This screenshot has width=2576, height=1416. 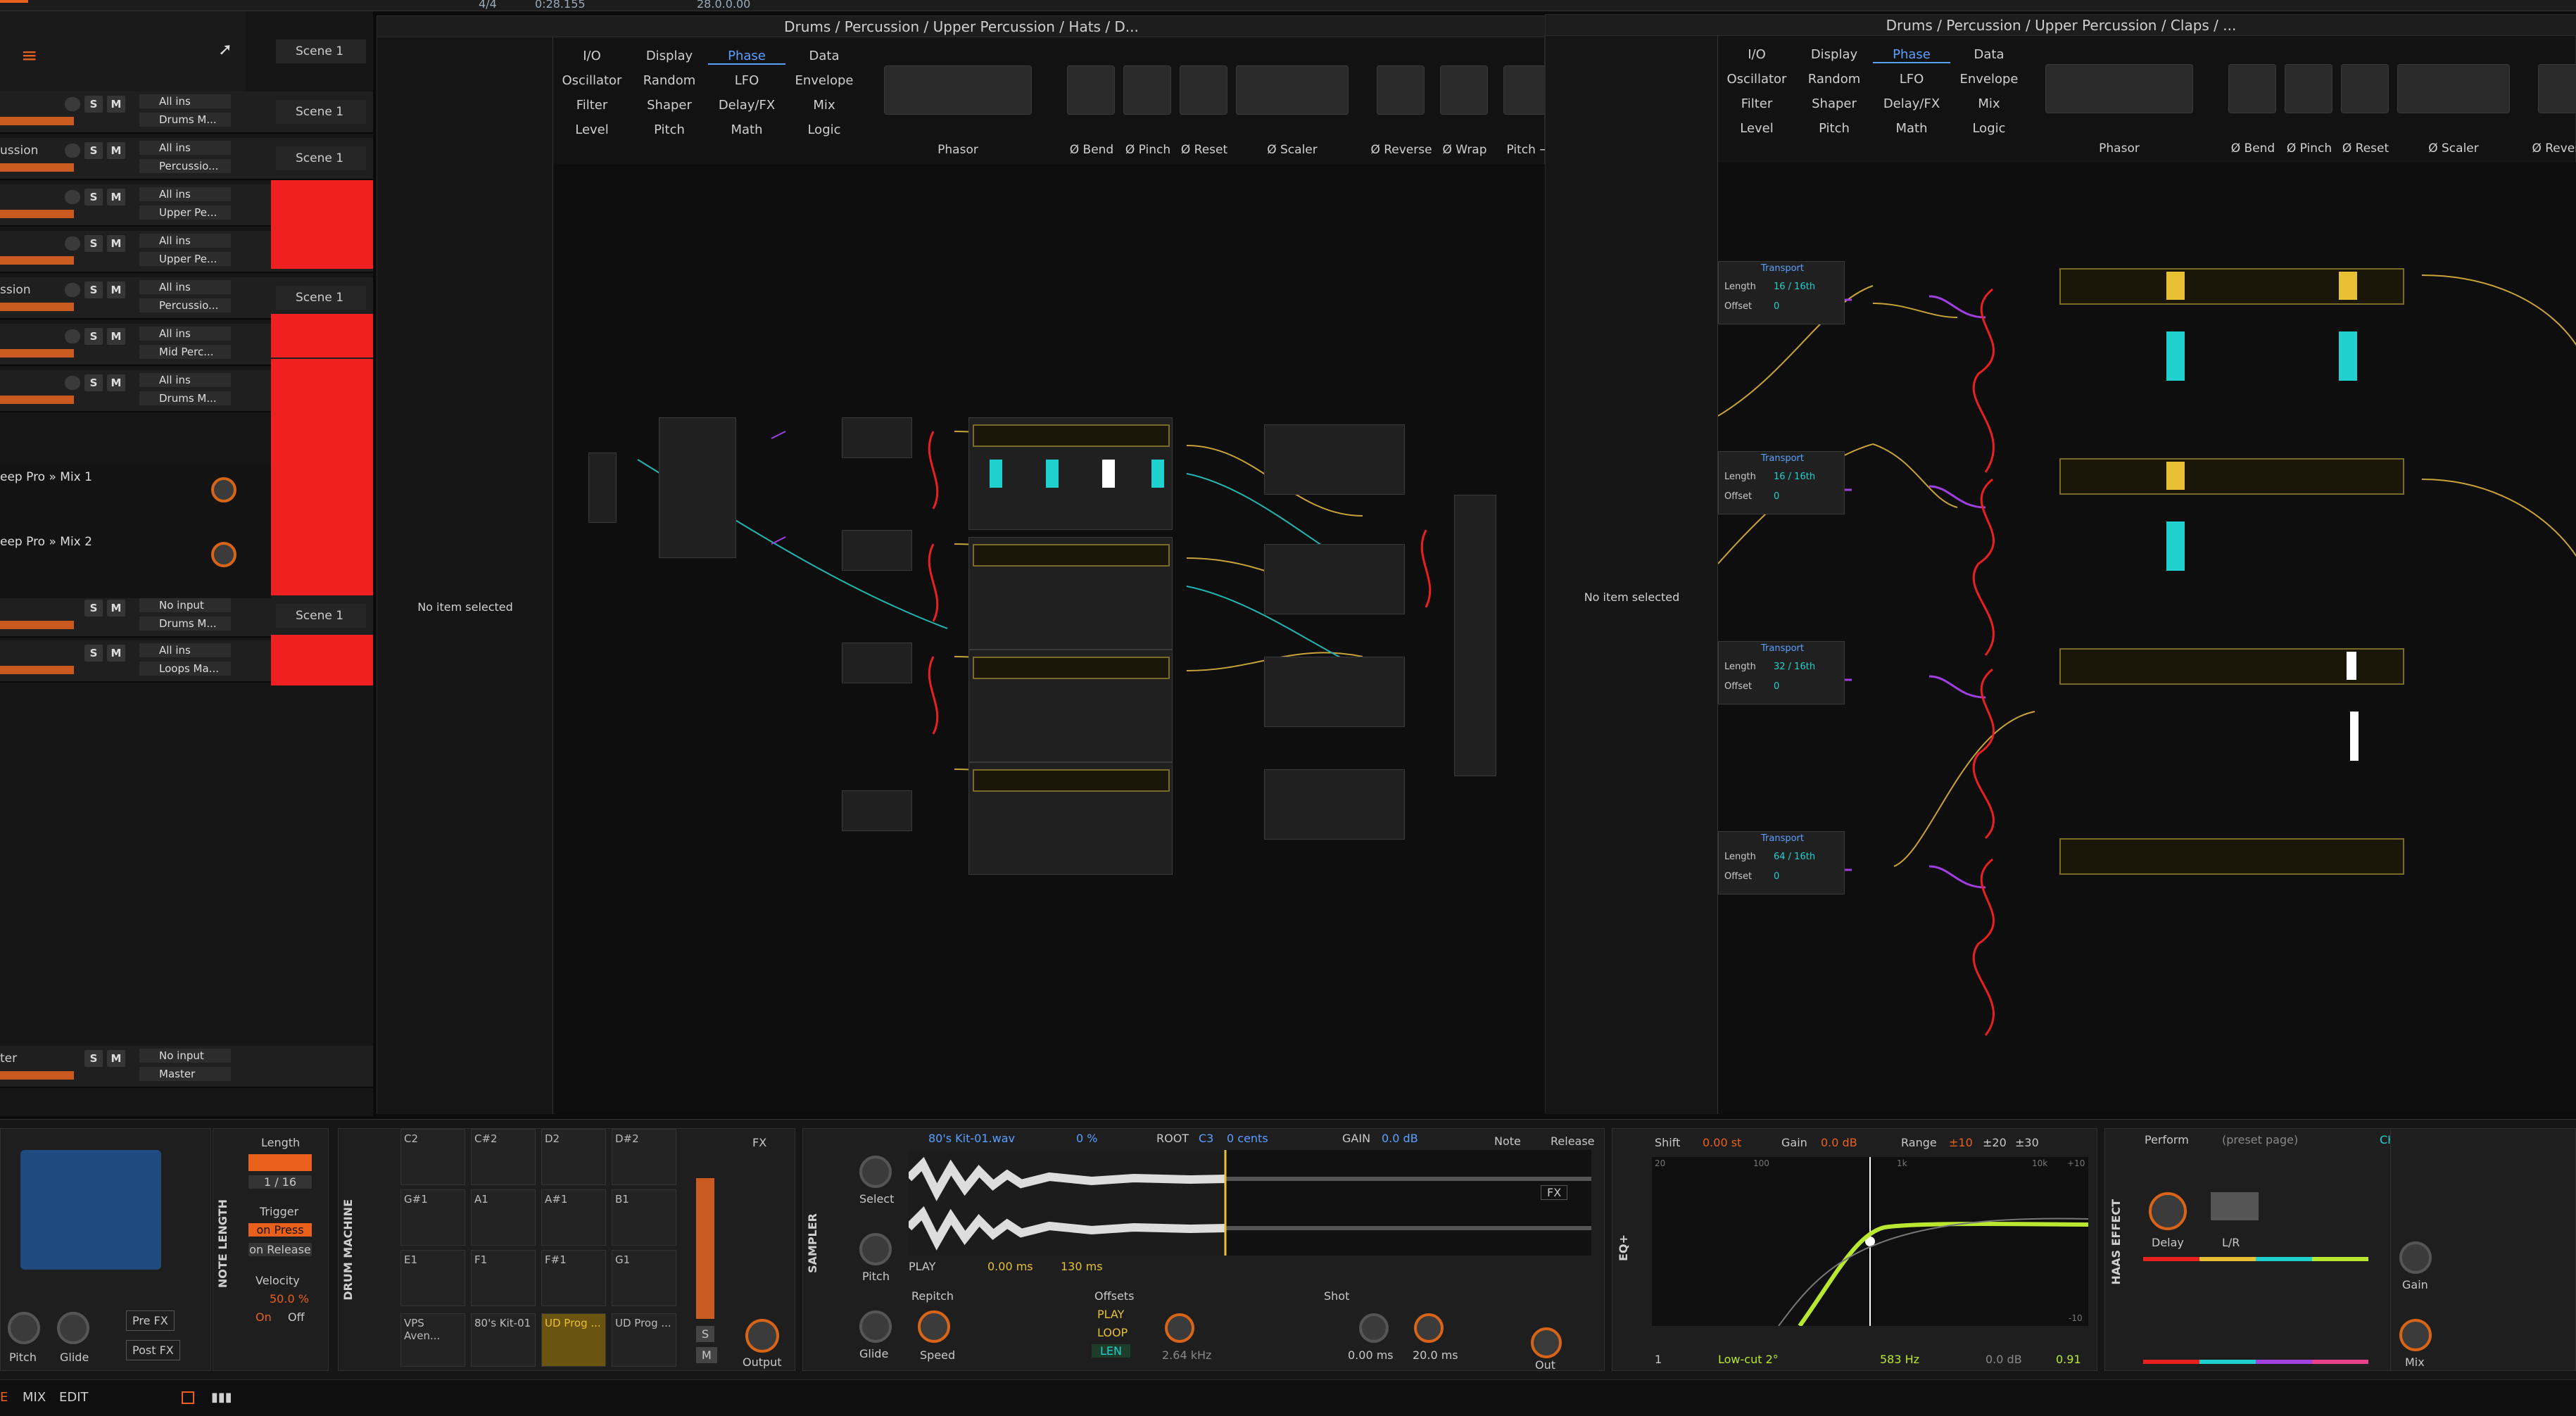 What do you see at coordinates (824, 105) in the screenshot?
I see `category-tab: Mix` at bounding box center [824, 105].